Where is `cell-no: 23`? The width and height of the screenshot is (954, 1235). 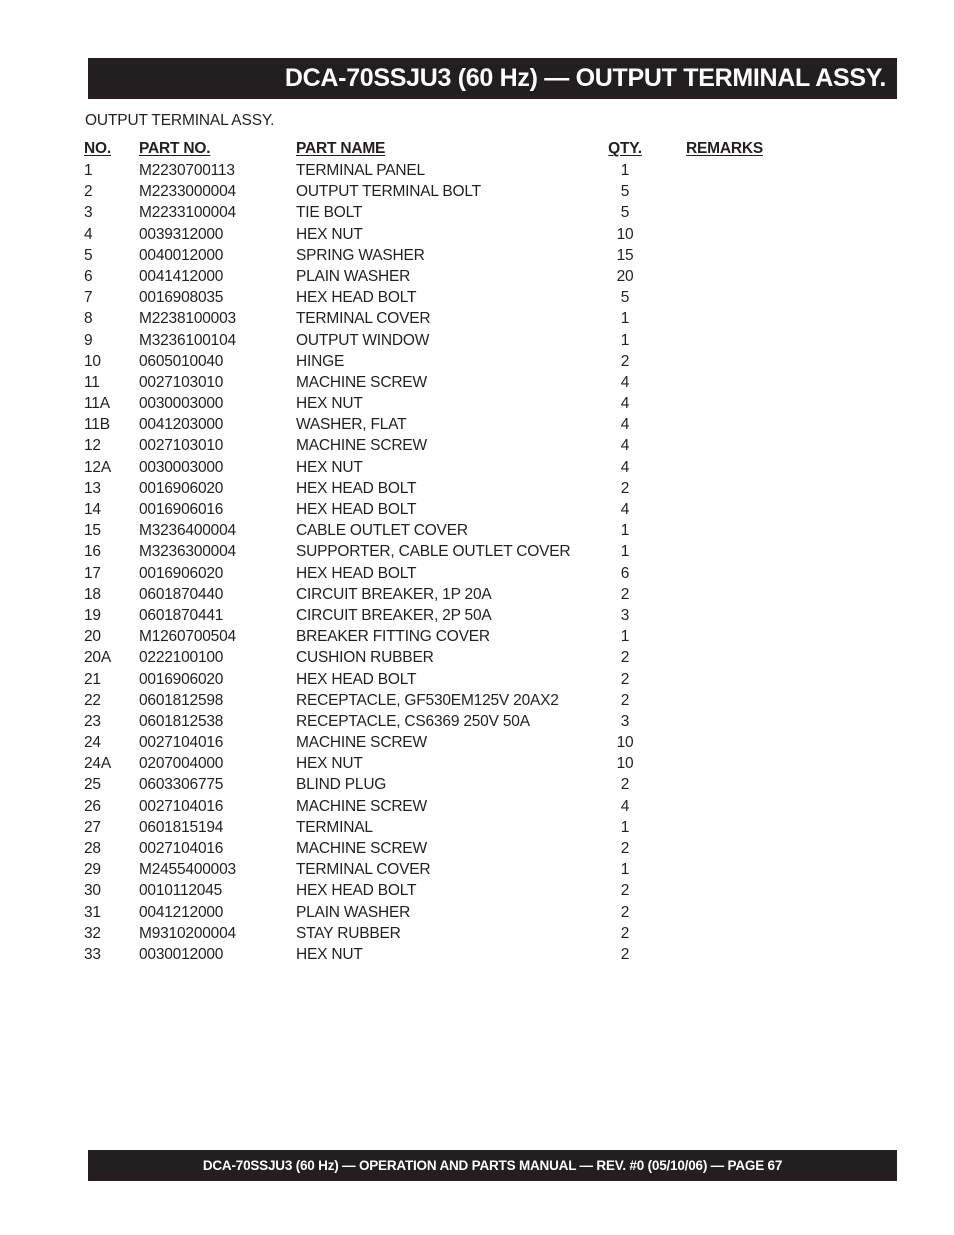
cell-no: 23 is located at coordinates (92, 721).